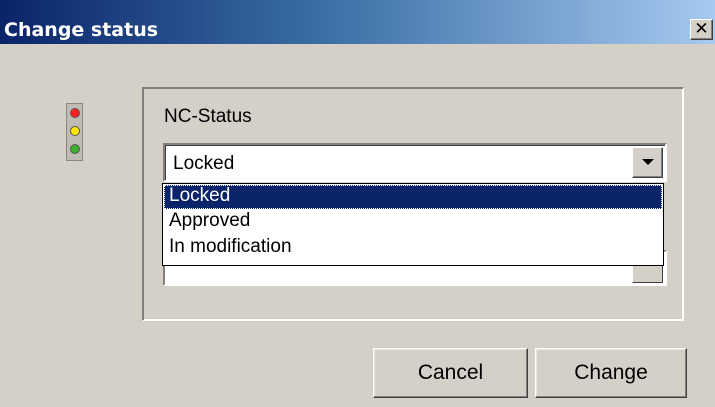 The width and height of the screenshot is (715, 407). I want to click on title-bar: Change status ✕, so click(357, 22).